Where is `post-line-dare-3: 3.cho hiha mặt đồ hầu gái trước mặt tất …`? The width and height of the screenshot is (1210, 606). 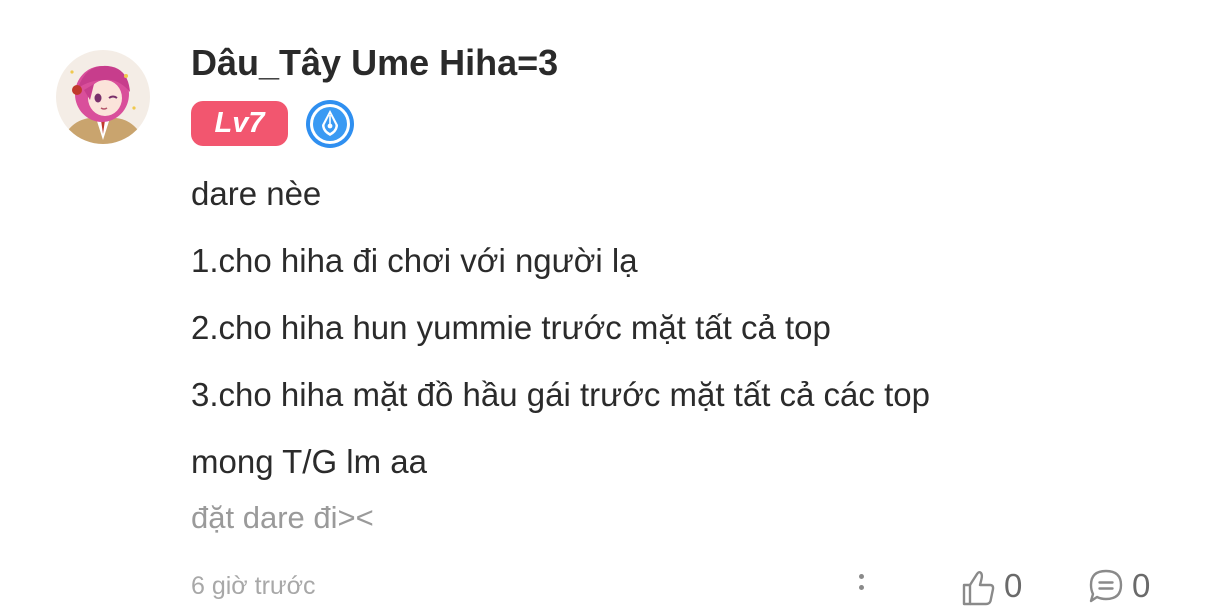 post-line-dare-3: 3.cho hiha mặt đồ hầu gái trước mặt tất … is located at coordinates (560, 394).